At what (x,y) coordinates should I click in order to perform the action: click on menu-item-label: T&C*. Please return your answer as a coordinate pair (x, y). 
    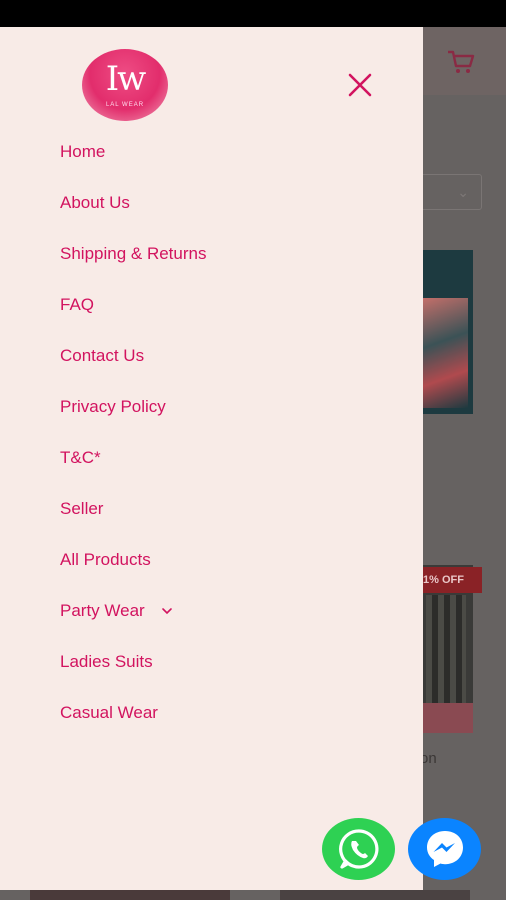
    Looking at the image, I should click on (80, 457).